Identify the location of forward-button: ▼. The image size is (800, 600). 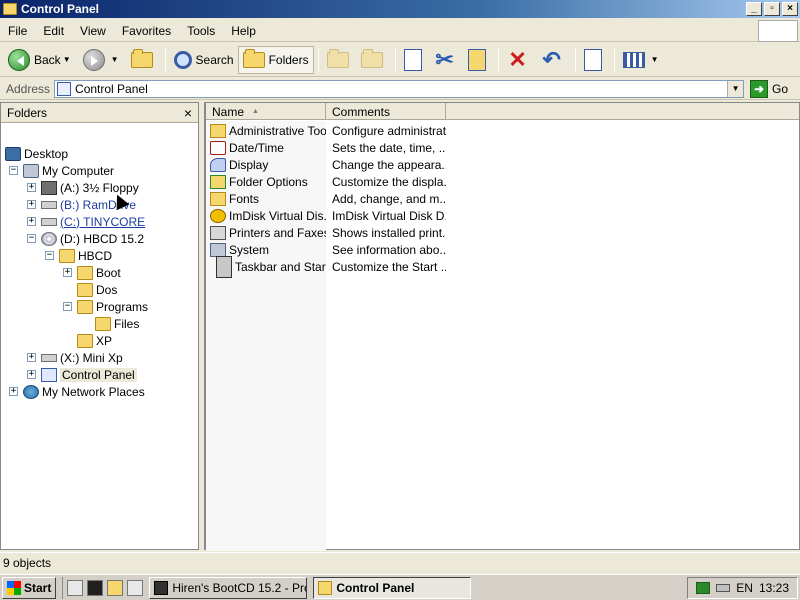
(103, 60).